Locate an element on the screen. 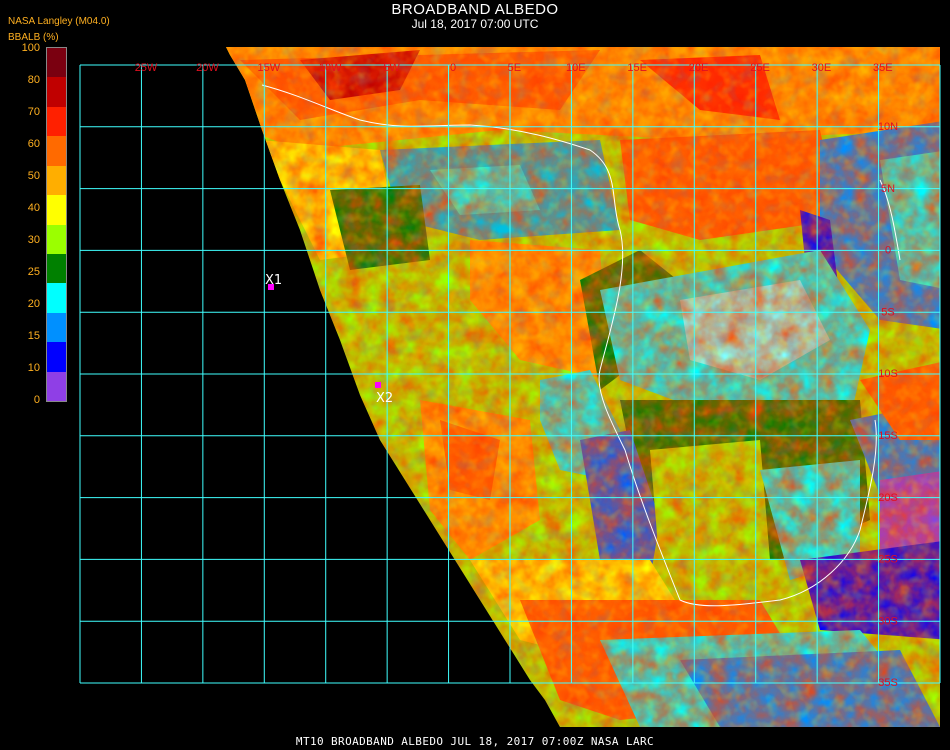  longitude-label: 5W is located at coordinates (391, 68).